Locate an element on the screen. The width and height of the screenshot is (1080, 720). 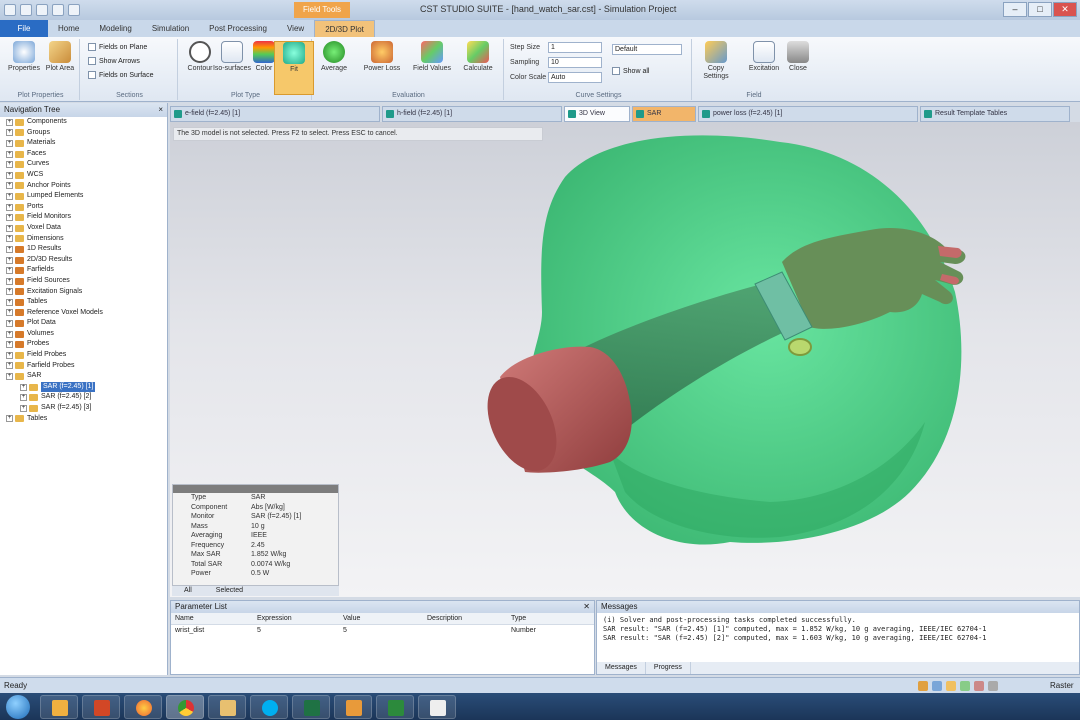
tree-item: + WCS is located at coordinates (83, 175).